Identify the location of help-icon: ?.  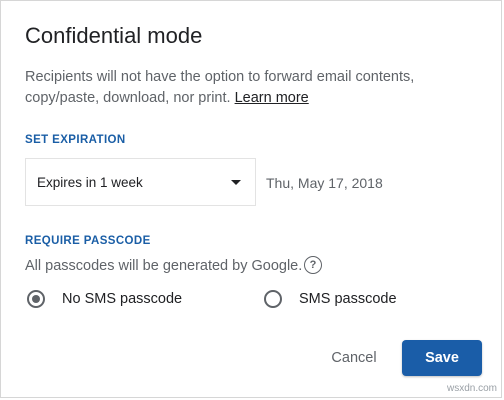
(313, 265).